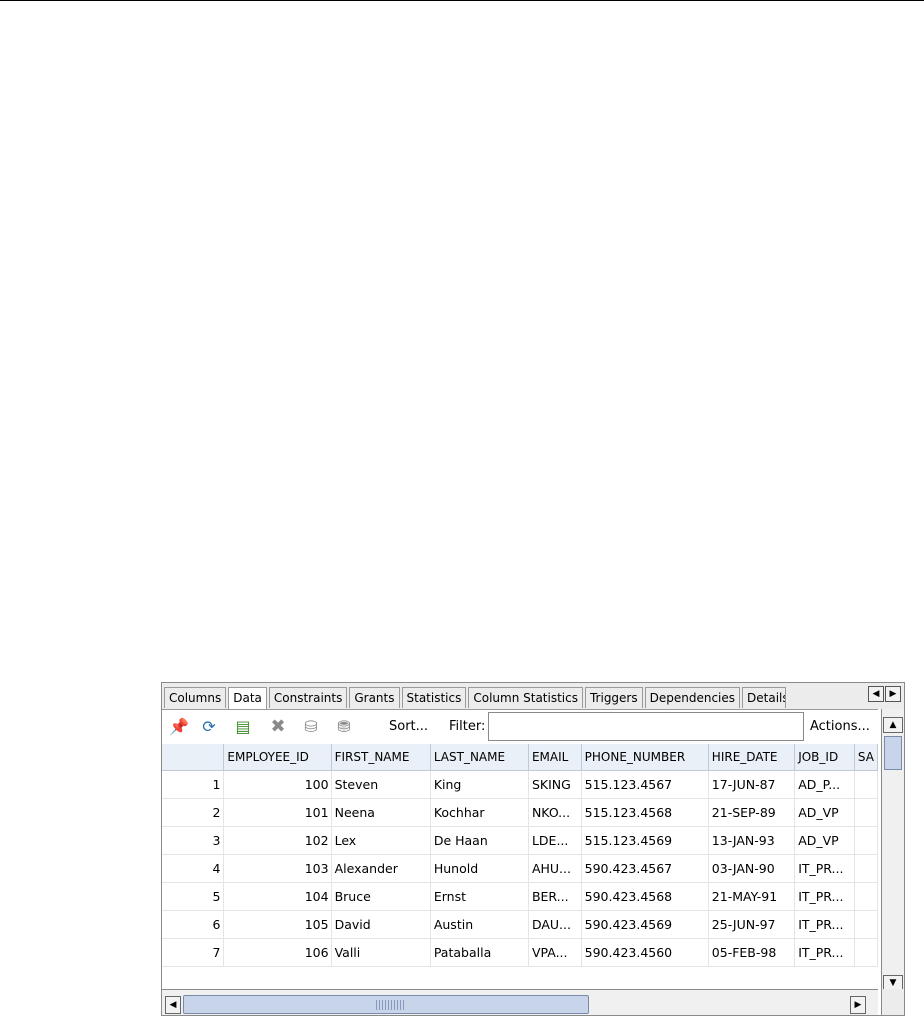 The height and width of the screenshot is (1016, 924). I want to click on table-cell: 590.423.4568, so click(645, 896).